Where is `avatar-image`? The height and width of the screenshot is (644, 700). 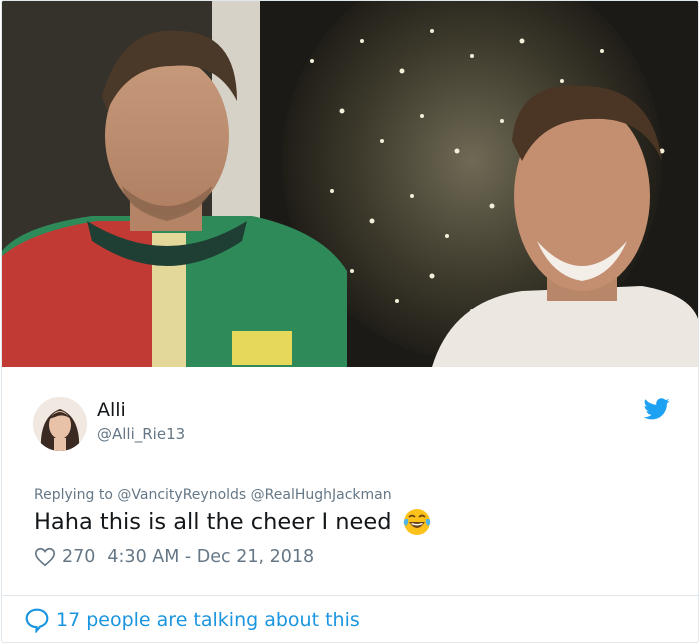
avatar-image is located at coordinates (60, 424).